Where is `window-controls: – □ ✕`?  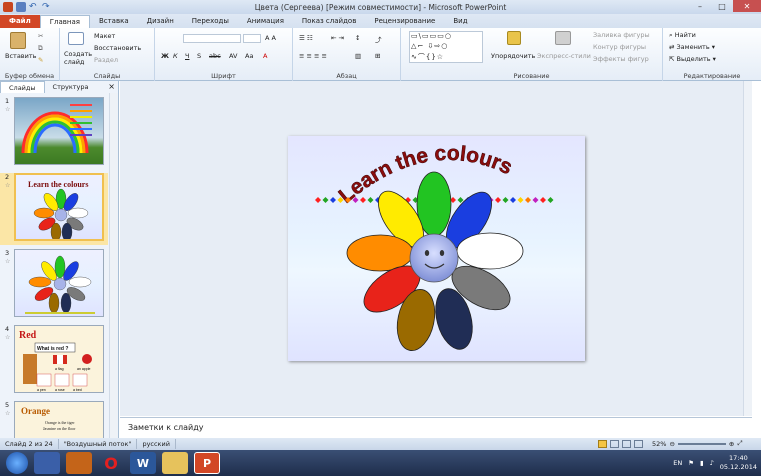 window-controls: – □ ✕ is located at coordinates (725, 6).